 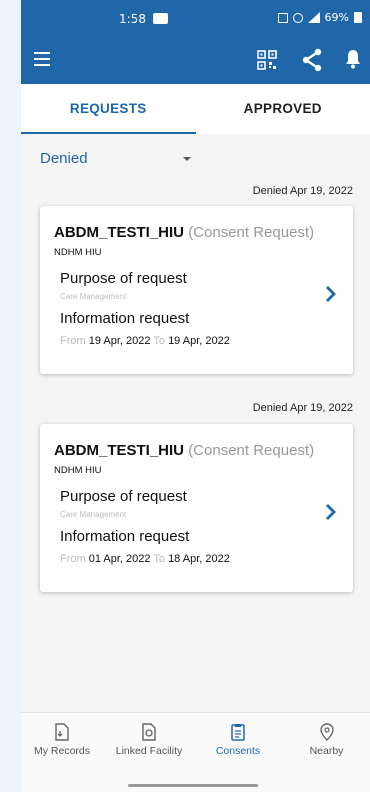 What do you see at coordinates (132, 19) in the screenshot?
I see `status-time: 1:58` at bounding box center [132, 19].